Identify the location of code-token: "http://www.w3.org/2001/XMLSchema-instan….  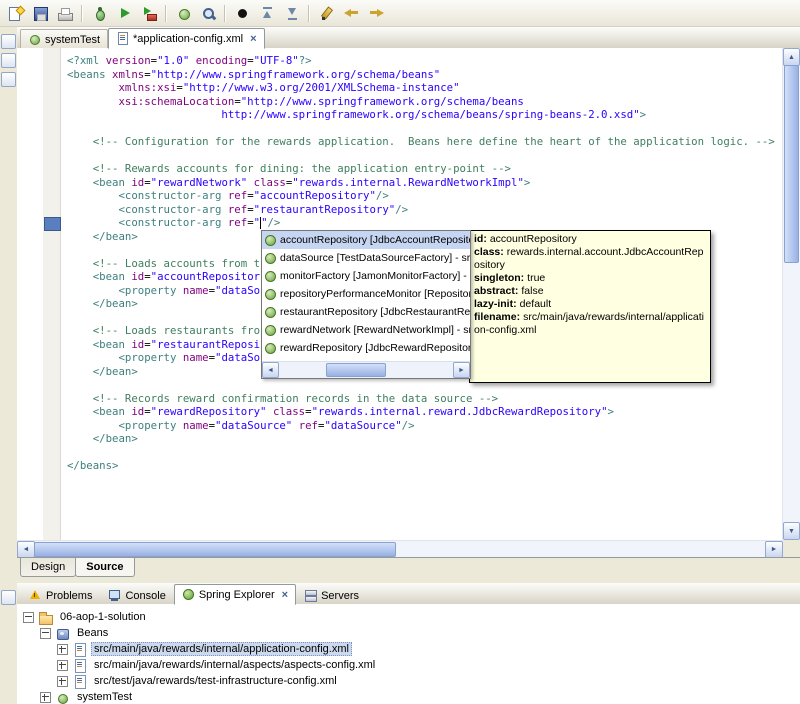
(321, 87).